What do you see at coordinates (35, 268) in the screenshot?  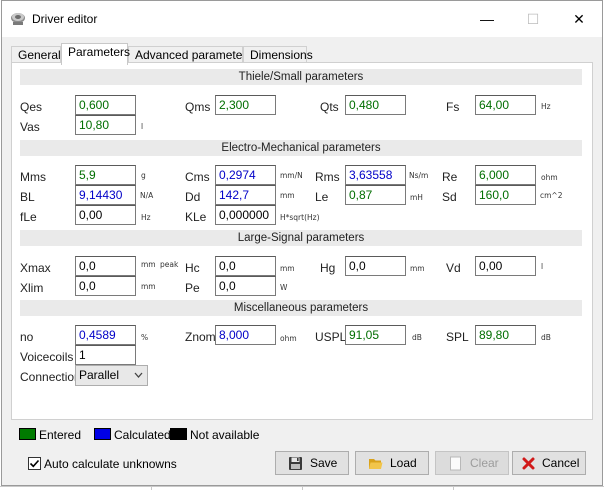 I see `xmax-label: Xmax` at bounding box center [35, 268].